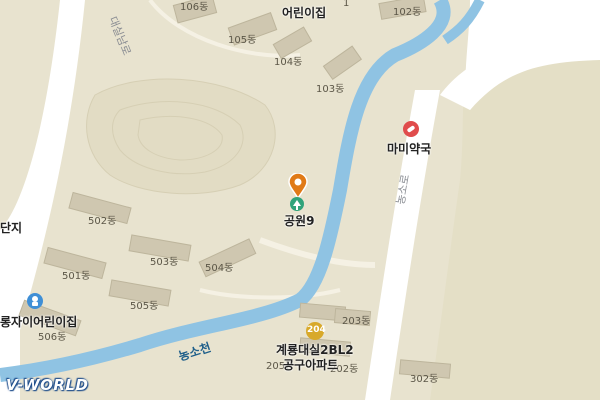  Describe the element at coordinates (242, 40) in the screenshot. I see `building-label: 105동` at that location.